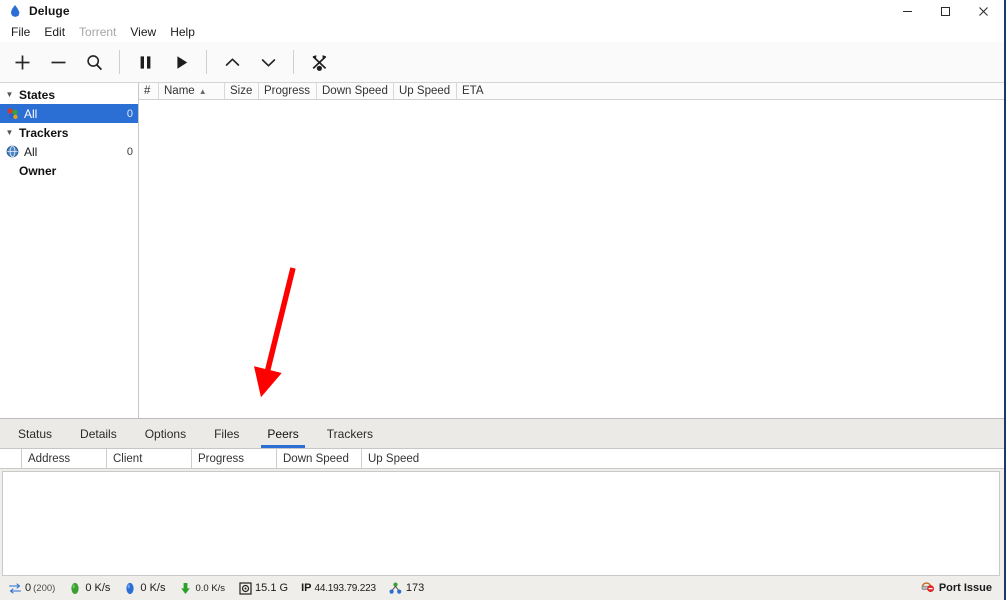 The image size is (1006, 600). Describe the element at coordinates (282, 433) in the screenshot. I see `tab-peers: Peers` at that location.